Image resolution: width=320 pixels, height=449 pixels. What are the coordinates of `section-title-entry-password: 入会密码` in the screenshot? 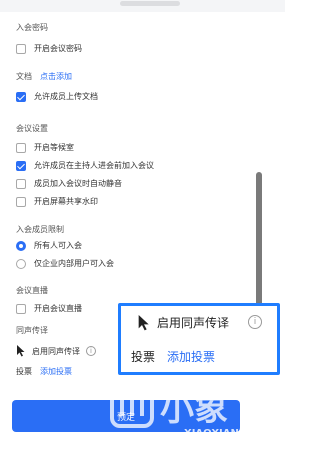 It's located at (32, 27).